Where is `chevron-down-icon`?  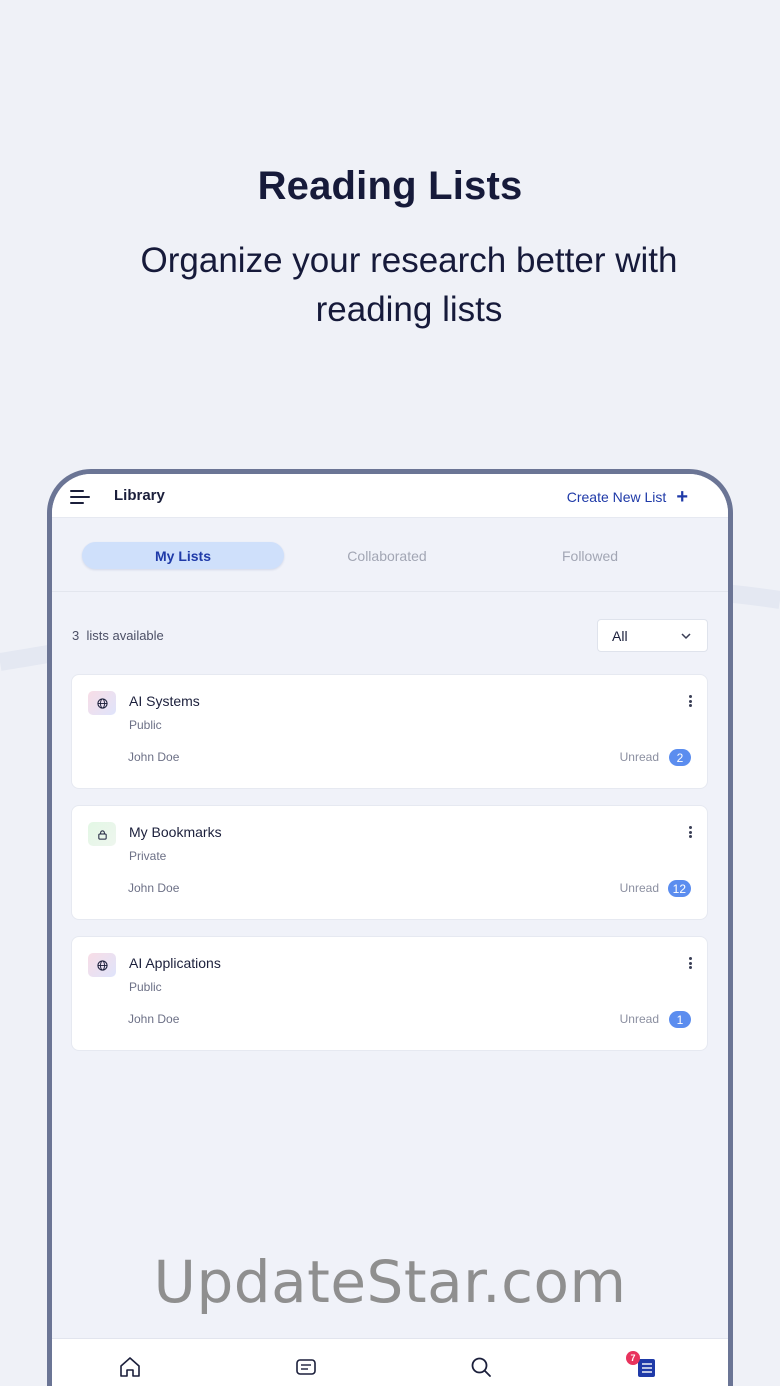 chevron-down-icon is located at coordinates (686, 636).